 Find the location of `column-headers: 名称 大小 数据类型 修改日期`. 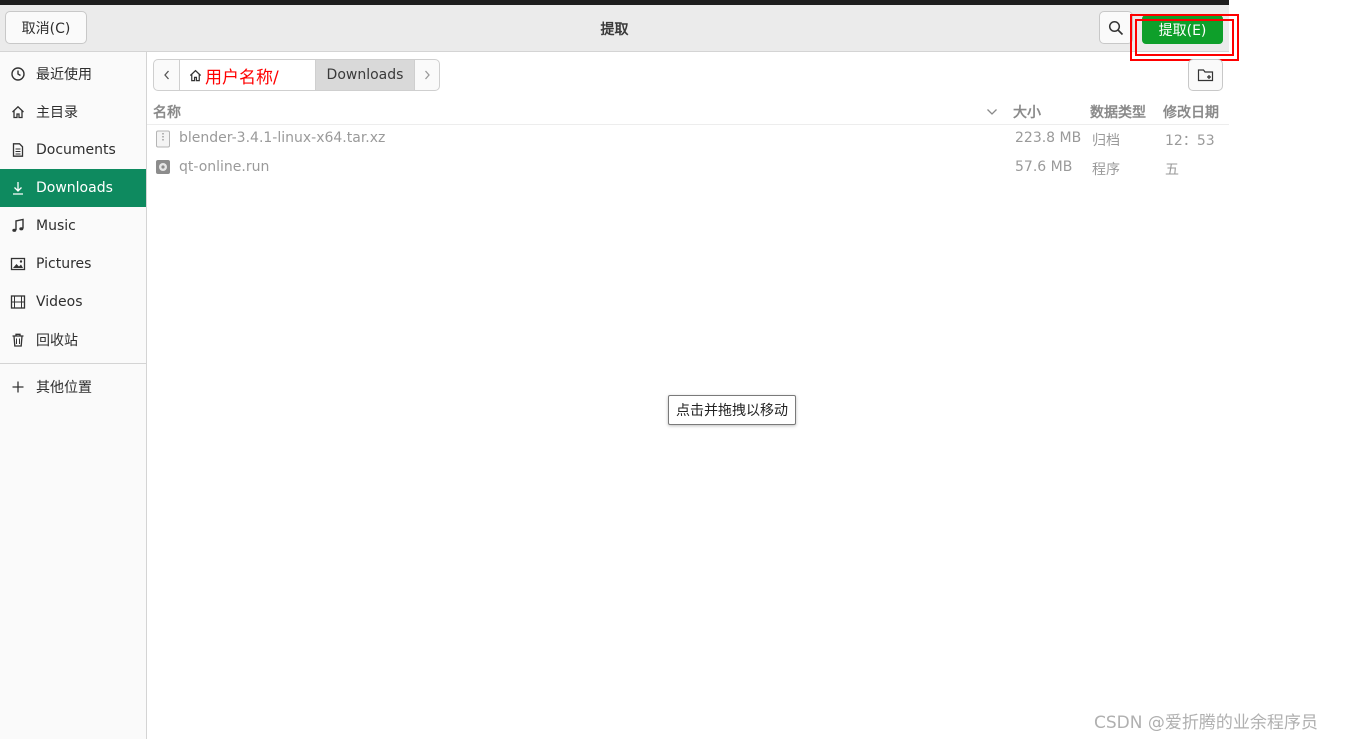

column-headers: 名称 大小 数据类型 修改日期 is located at coordinates (688, 111).